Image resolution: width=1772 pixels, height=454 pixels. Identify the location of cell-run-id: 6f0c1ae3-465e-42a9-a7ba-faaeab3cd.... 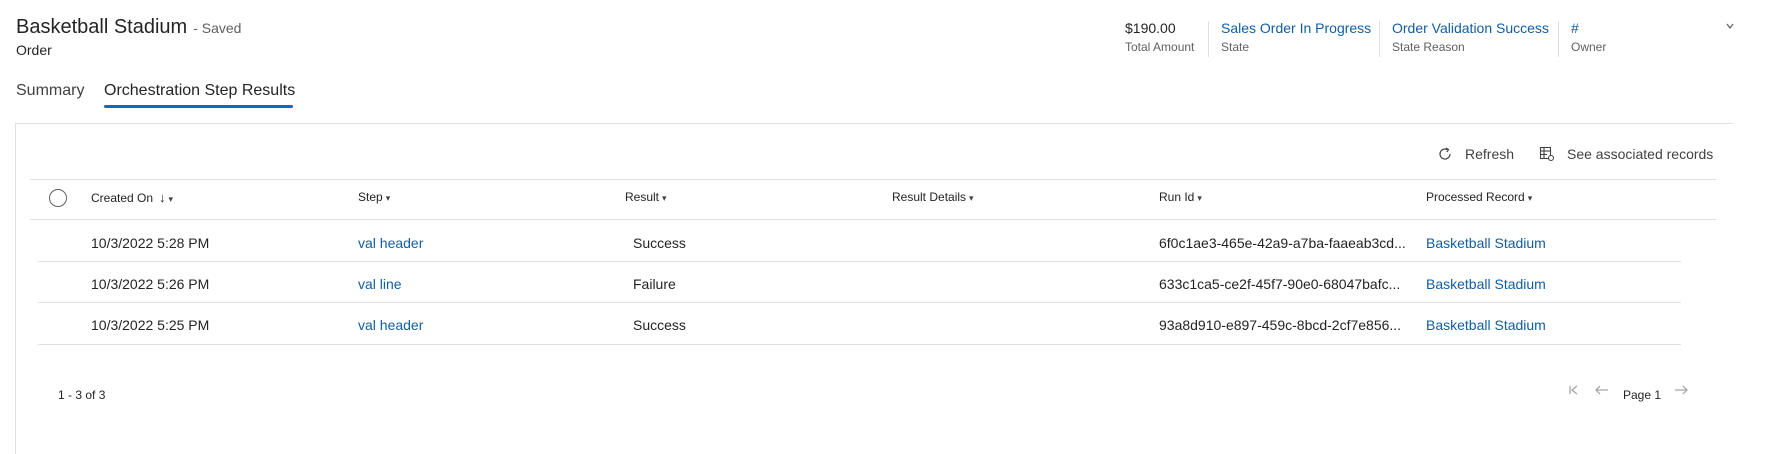
(1282, 243).